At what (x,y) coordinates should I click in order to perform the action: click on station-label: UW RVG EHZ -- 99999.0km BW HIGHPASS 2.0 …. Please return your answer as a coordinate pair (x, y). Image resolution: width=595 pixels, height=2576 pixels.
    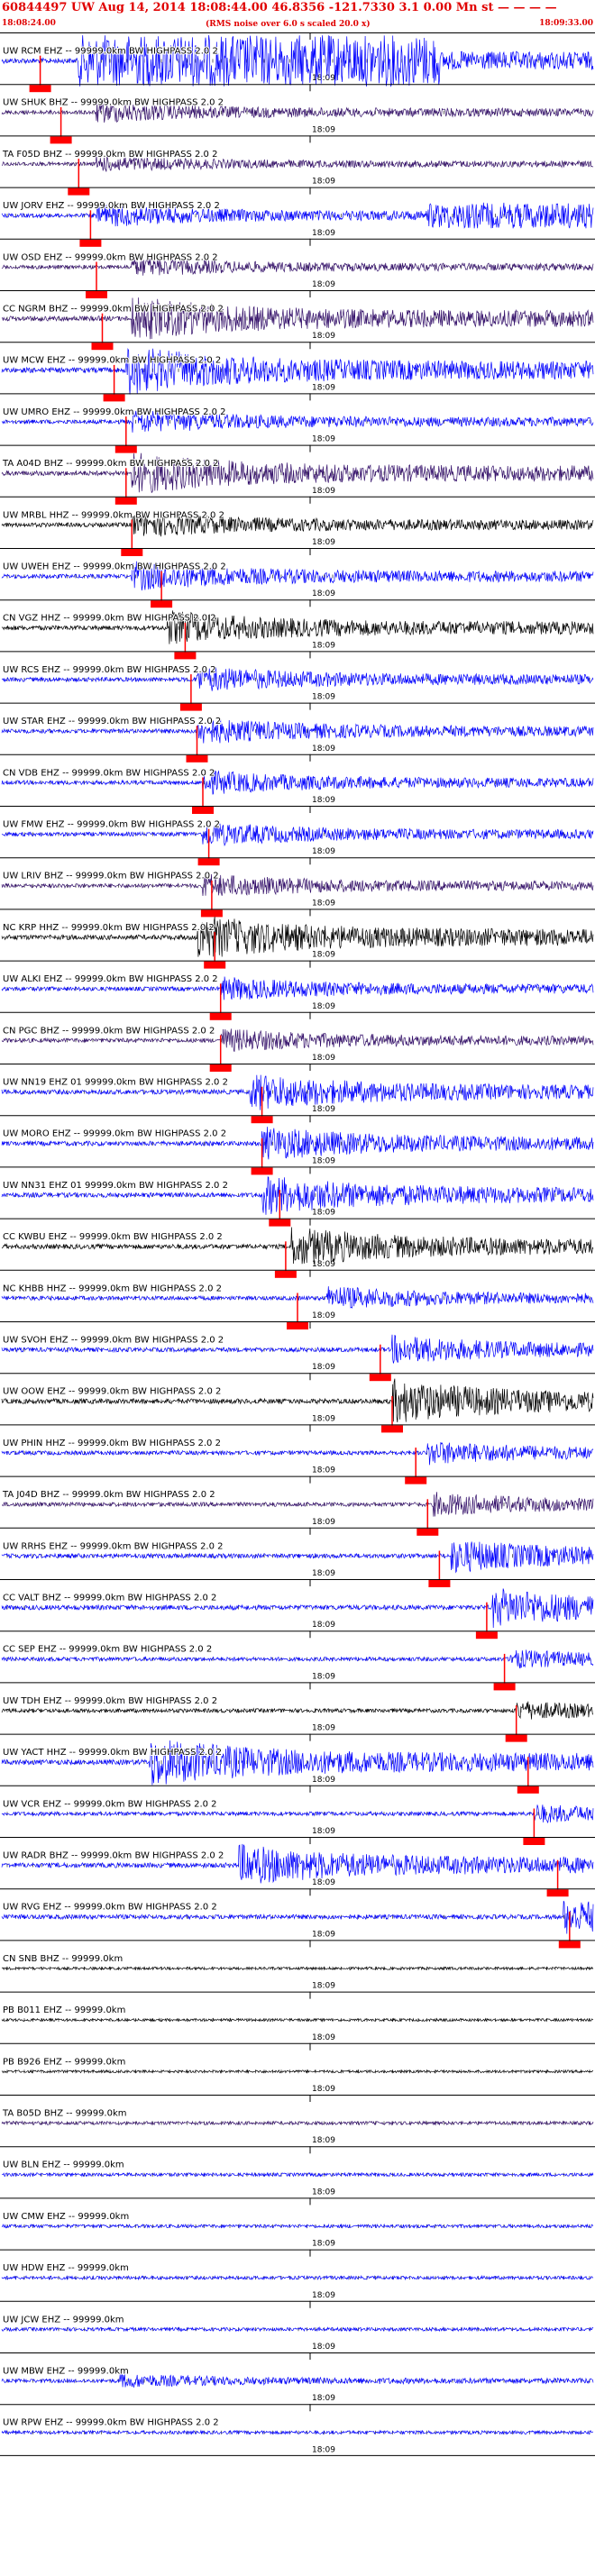
    Looking at the image, I should click on (110, 1908).